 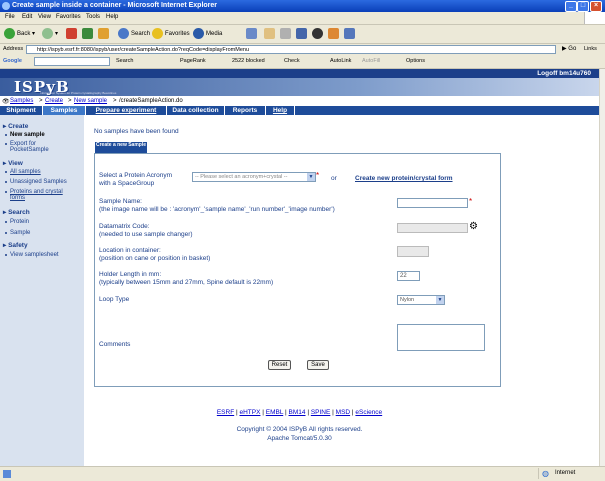 What do you see at coordinates (292, 61) in the screenshot?
I see `spellcheck-button: Check` at bounding box center [292, 61].